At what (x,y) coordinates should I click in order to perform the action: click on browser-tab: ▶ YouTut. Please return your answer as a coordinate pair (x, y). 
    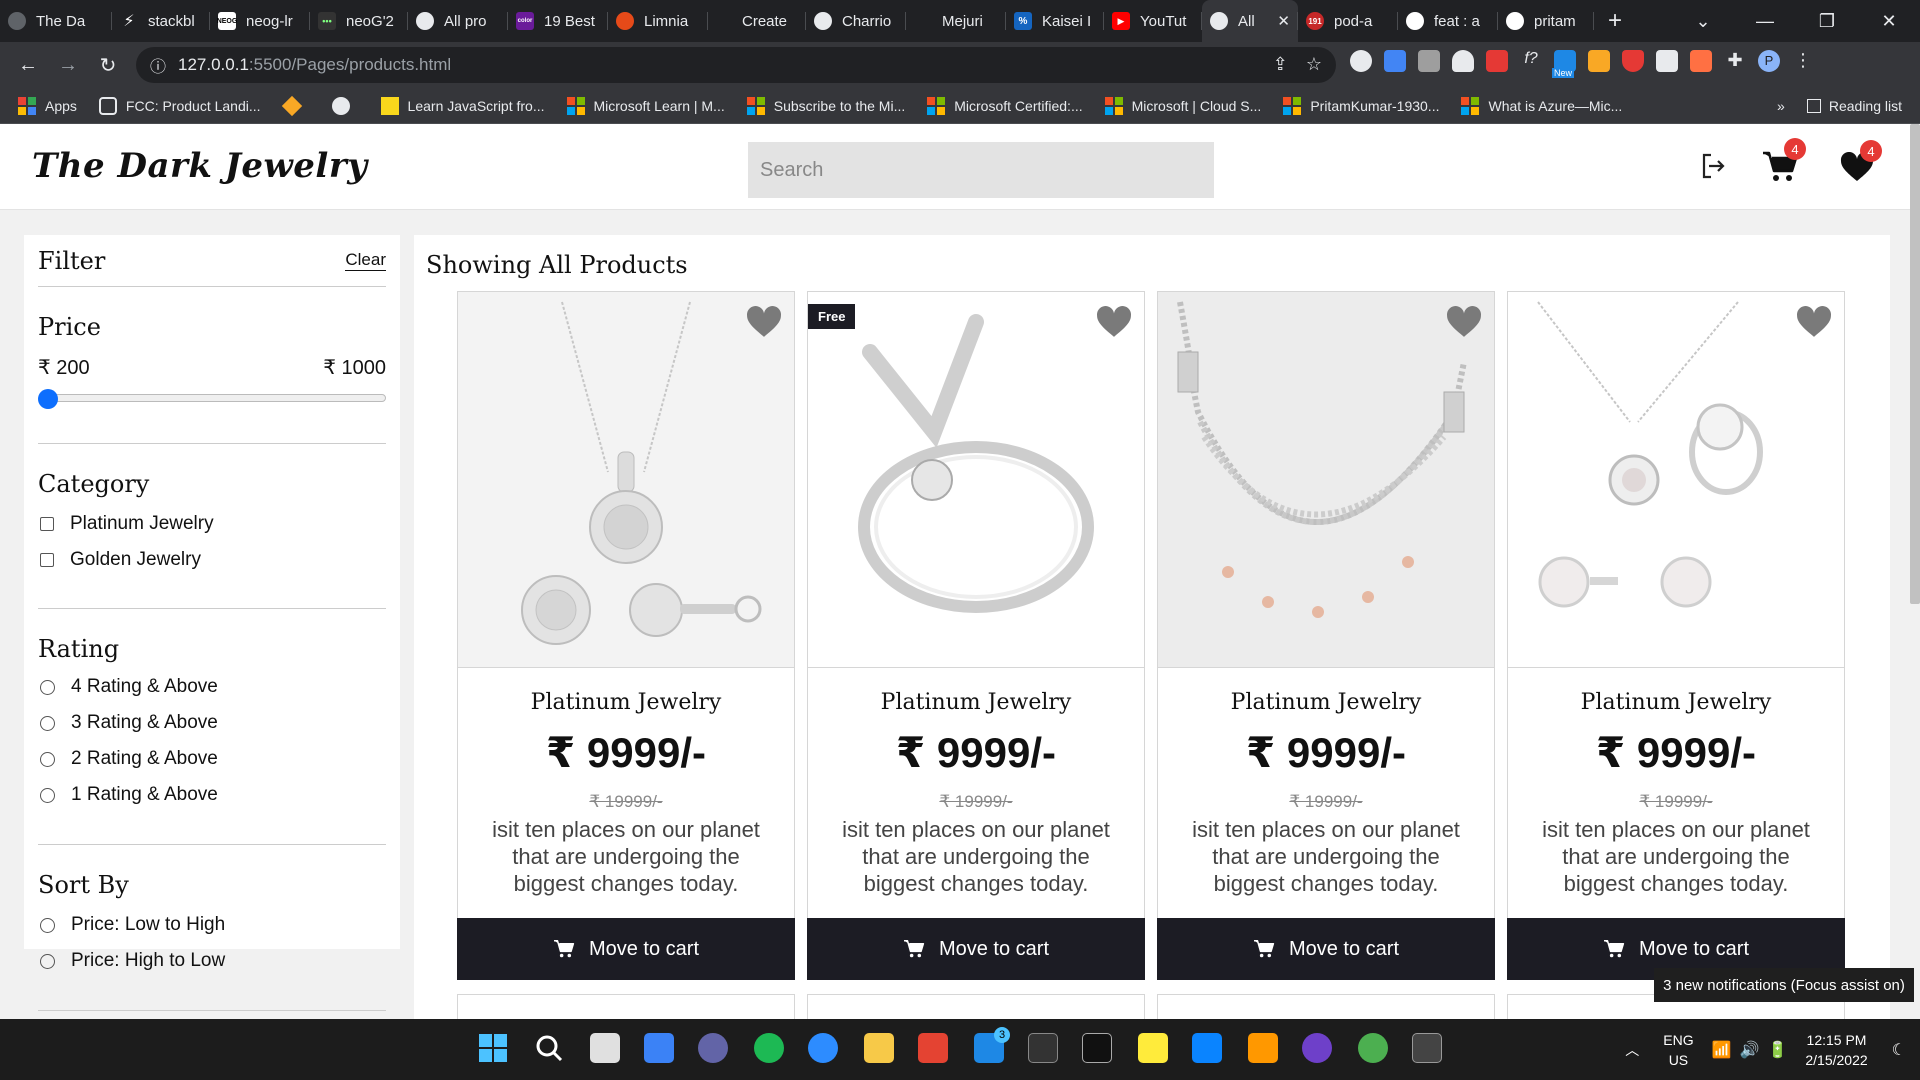
    Looking at the image, I should click on (1153, 21).